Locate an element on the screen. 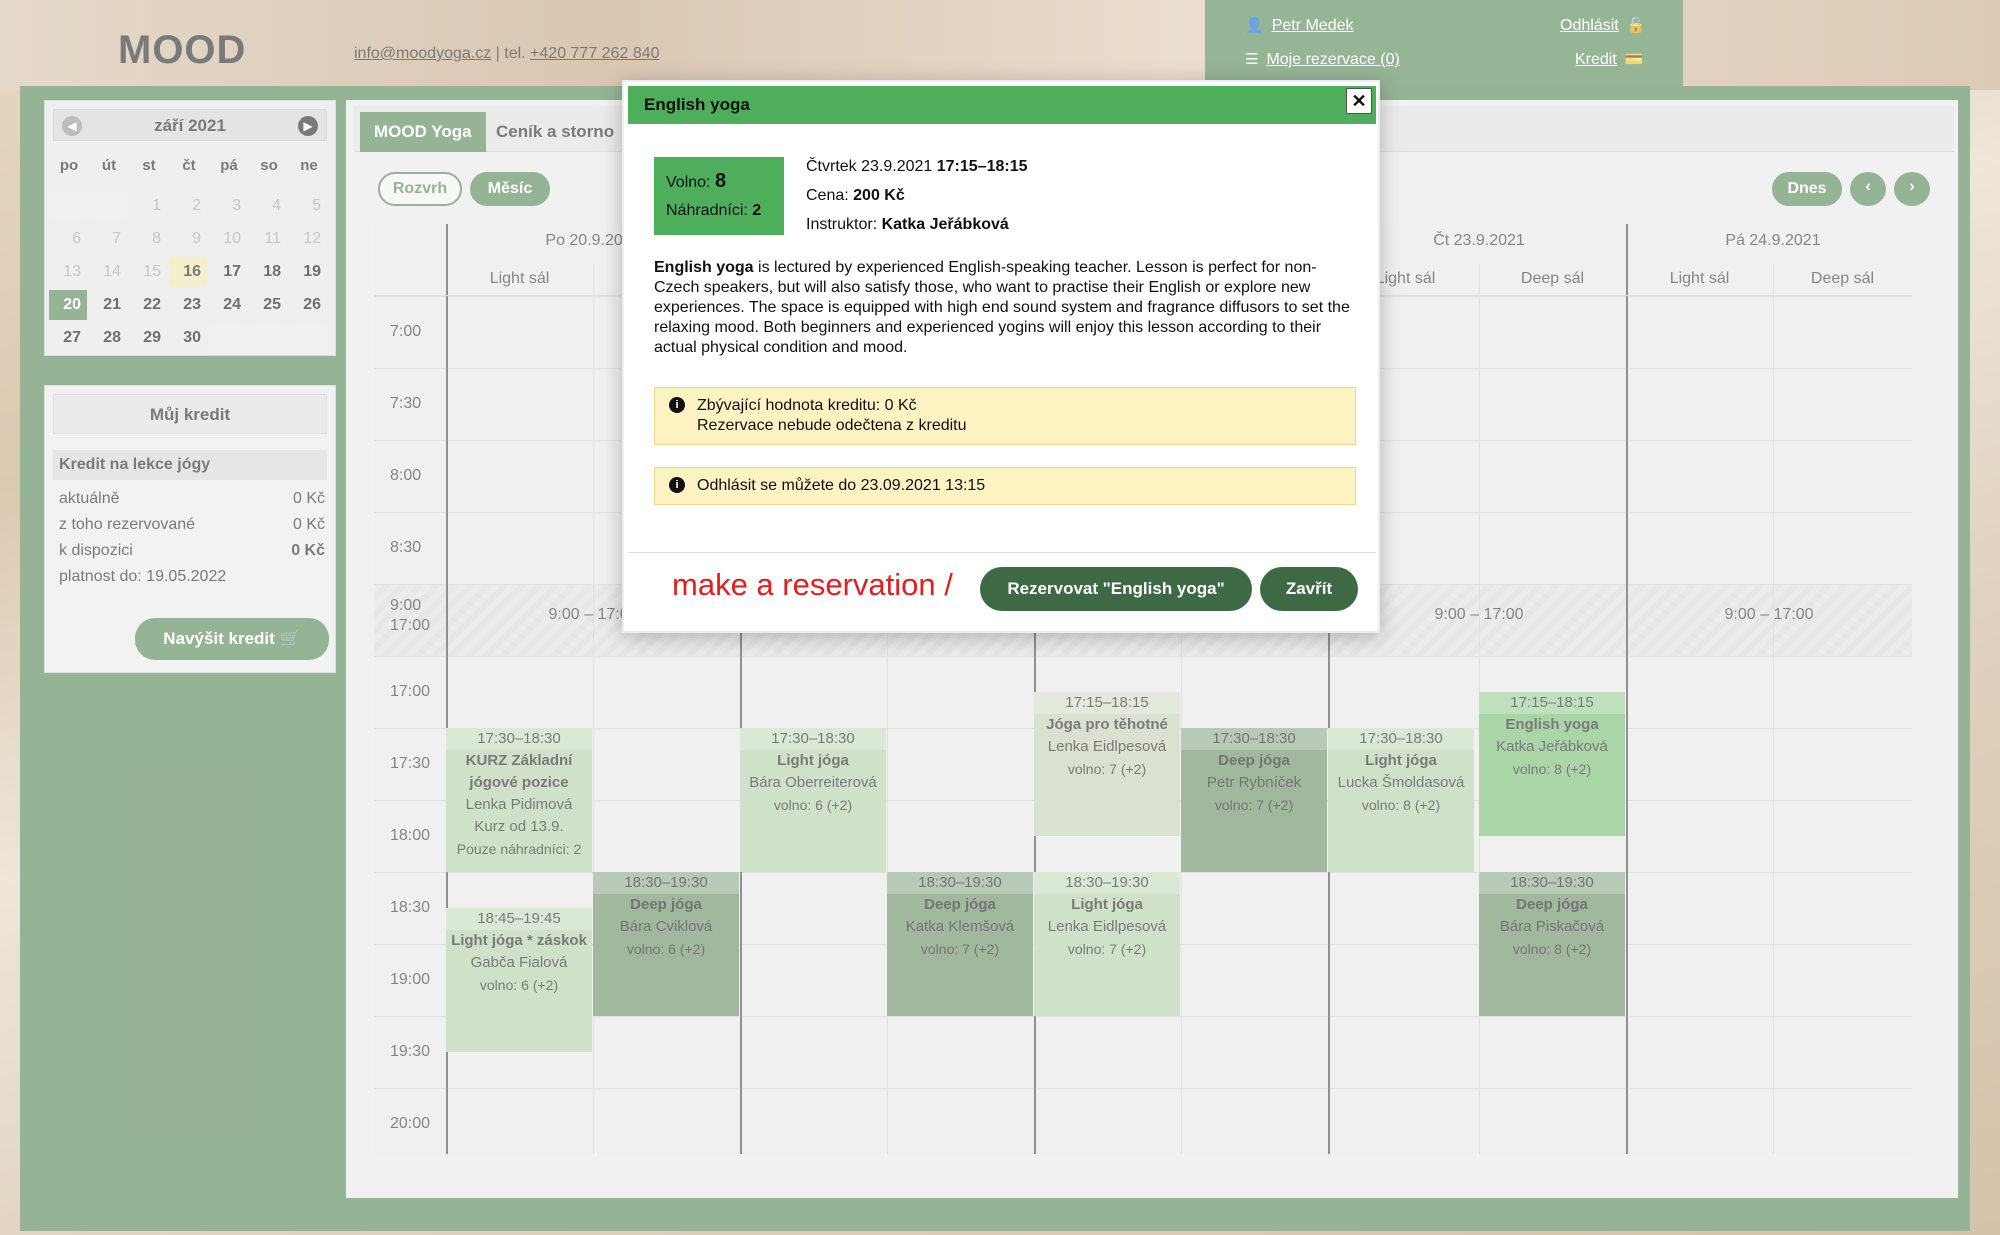 The height and width of the screenshot is (1235, 2000). lesson-instructor: Instruktor: Katka Jeřábková is located at coordinates (917, 224).